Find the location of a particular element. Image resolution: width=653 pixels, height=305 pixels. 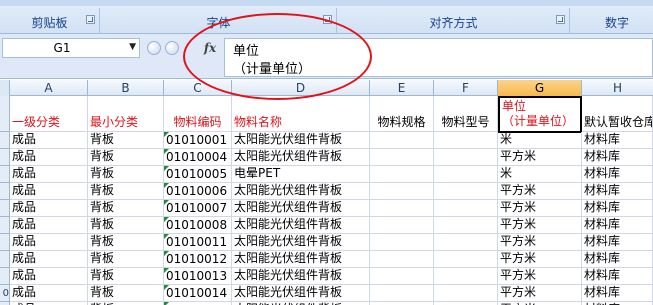

cell-c: 01010007 is located at coordinates (198, 208).